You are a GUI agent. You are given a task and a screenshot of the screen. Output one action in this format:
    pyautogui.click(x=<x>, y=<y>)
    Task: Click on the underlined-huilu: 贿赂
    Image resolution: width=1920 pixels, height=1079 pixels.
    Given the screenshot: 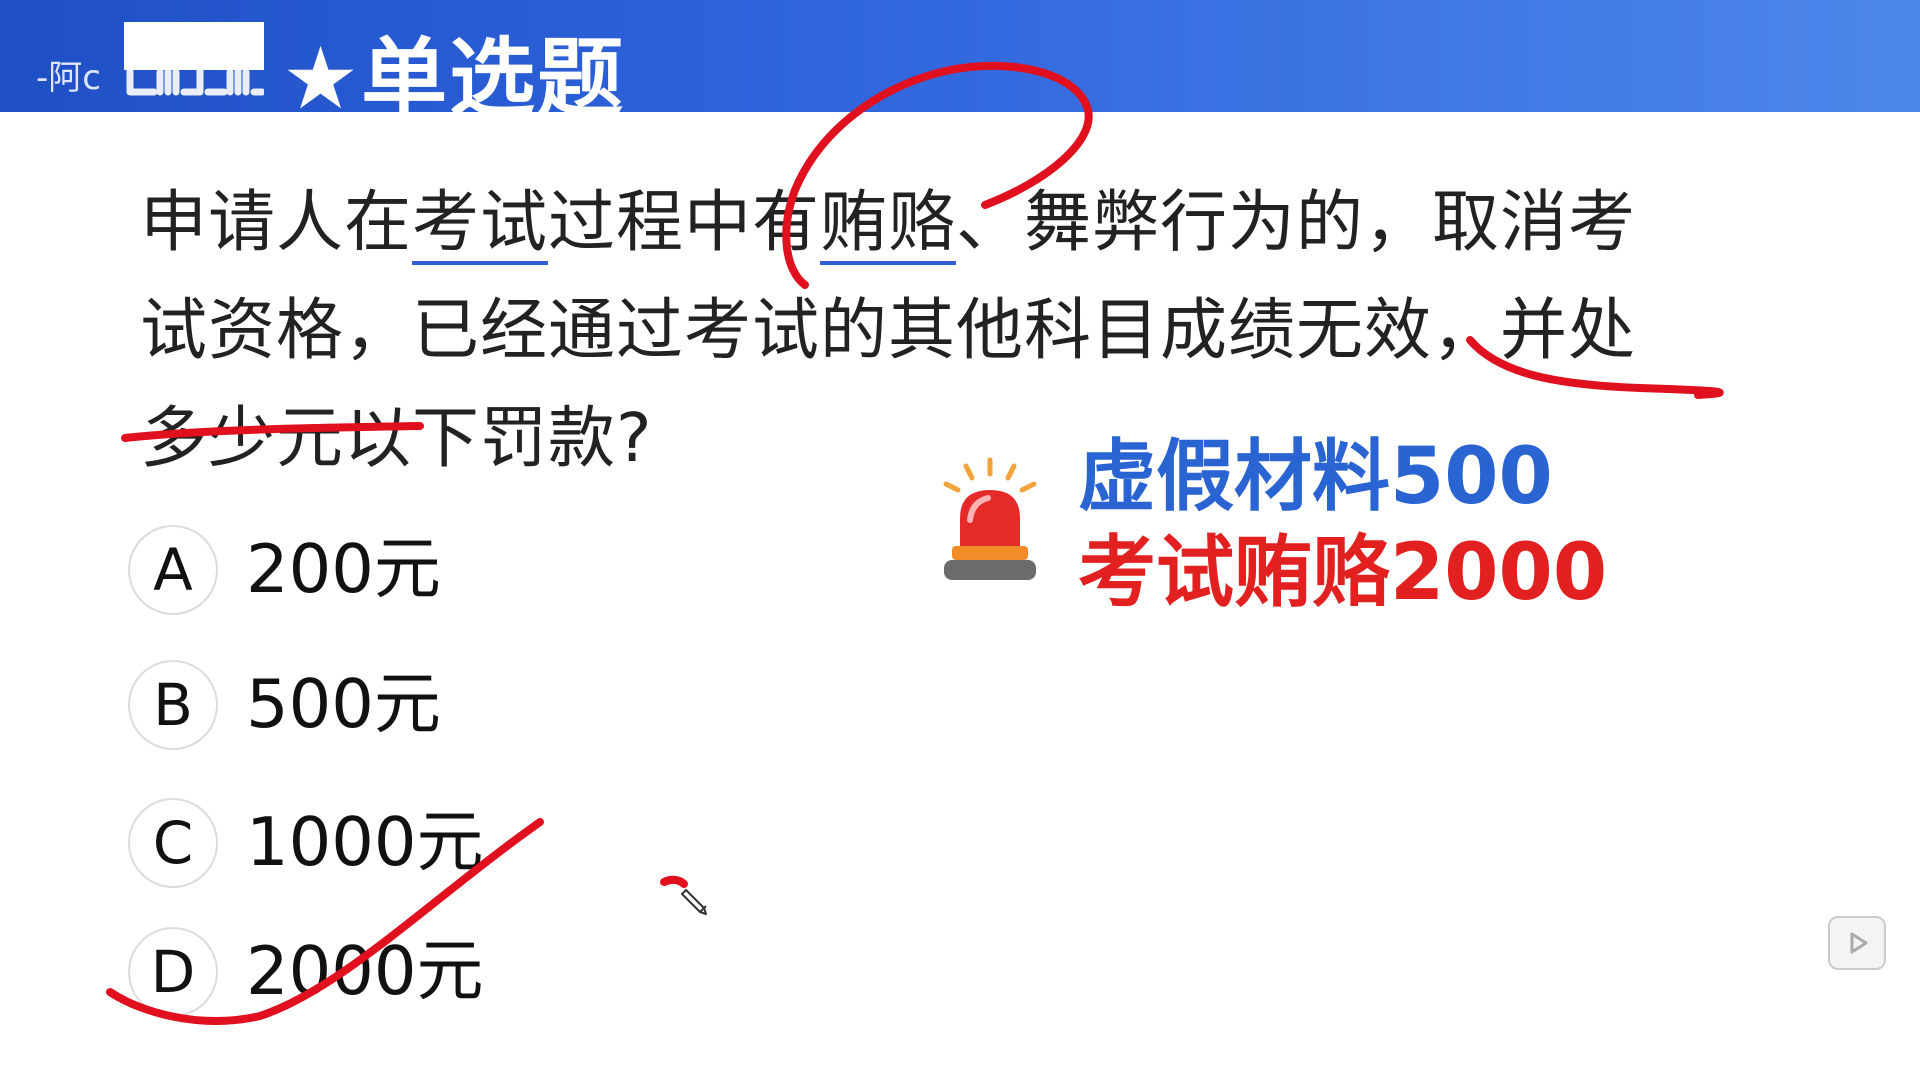 What is the action you would take?
    pyautogui.click(x=888, y=224)
    